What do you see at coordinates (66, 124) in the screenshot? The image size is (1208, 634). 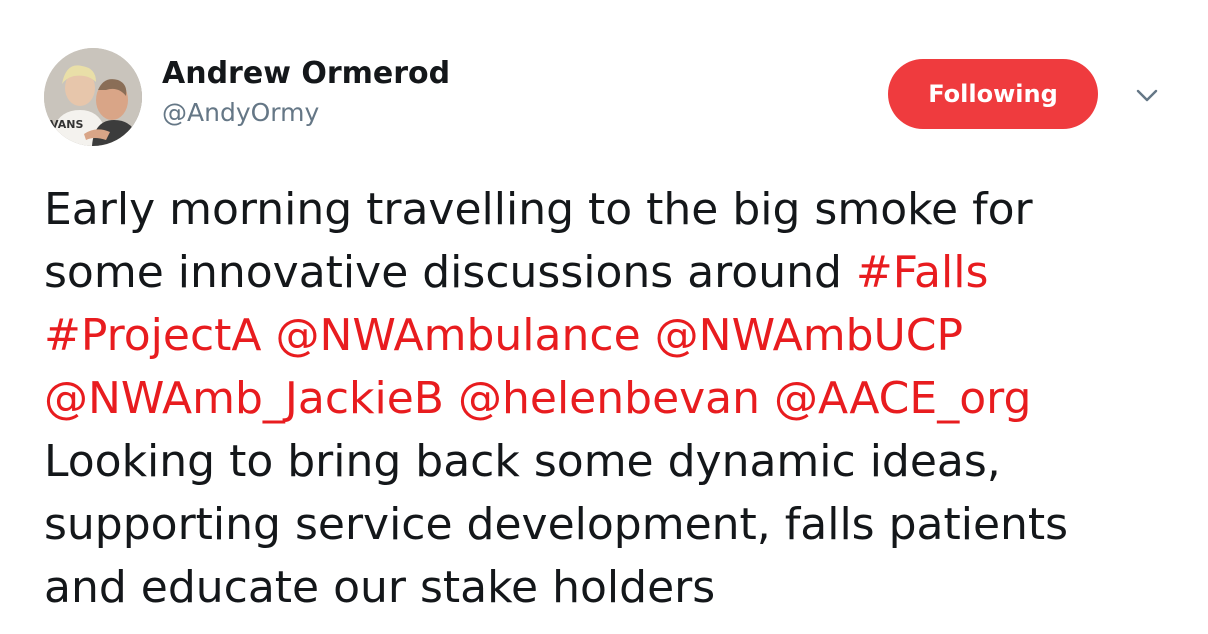 I see `avatar-shirt-text: VANS` at bounding box center [66, 124].